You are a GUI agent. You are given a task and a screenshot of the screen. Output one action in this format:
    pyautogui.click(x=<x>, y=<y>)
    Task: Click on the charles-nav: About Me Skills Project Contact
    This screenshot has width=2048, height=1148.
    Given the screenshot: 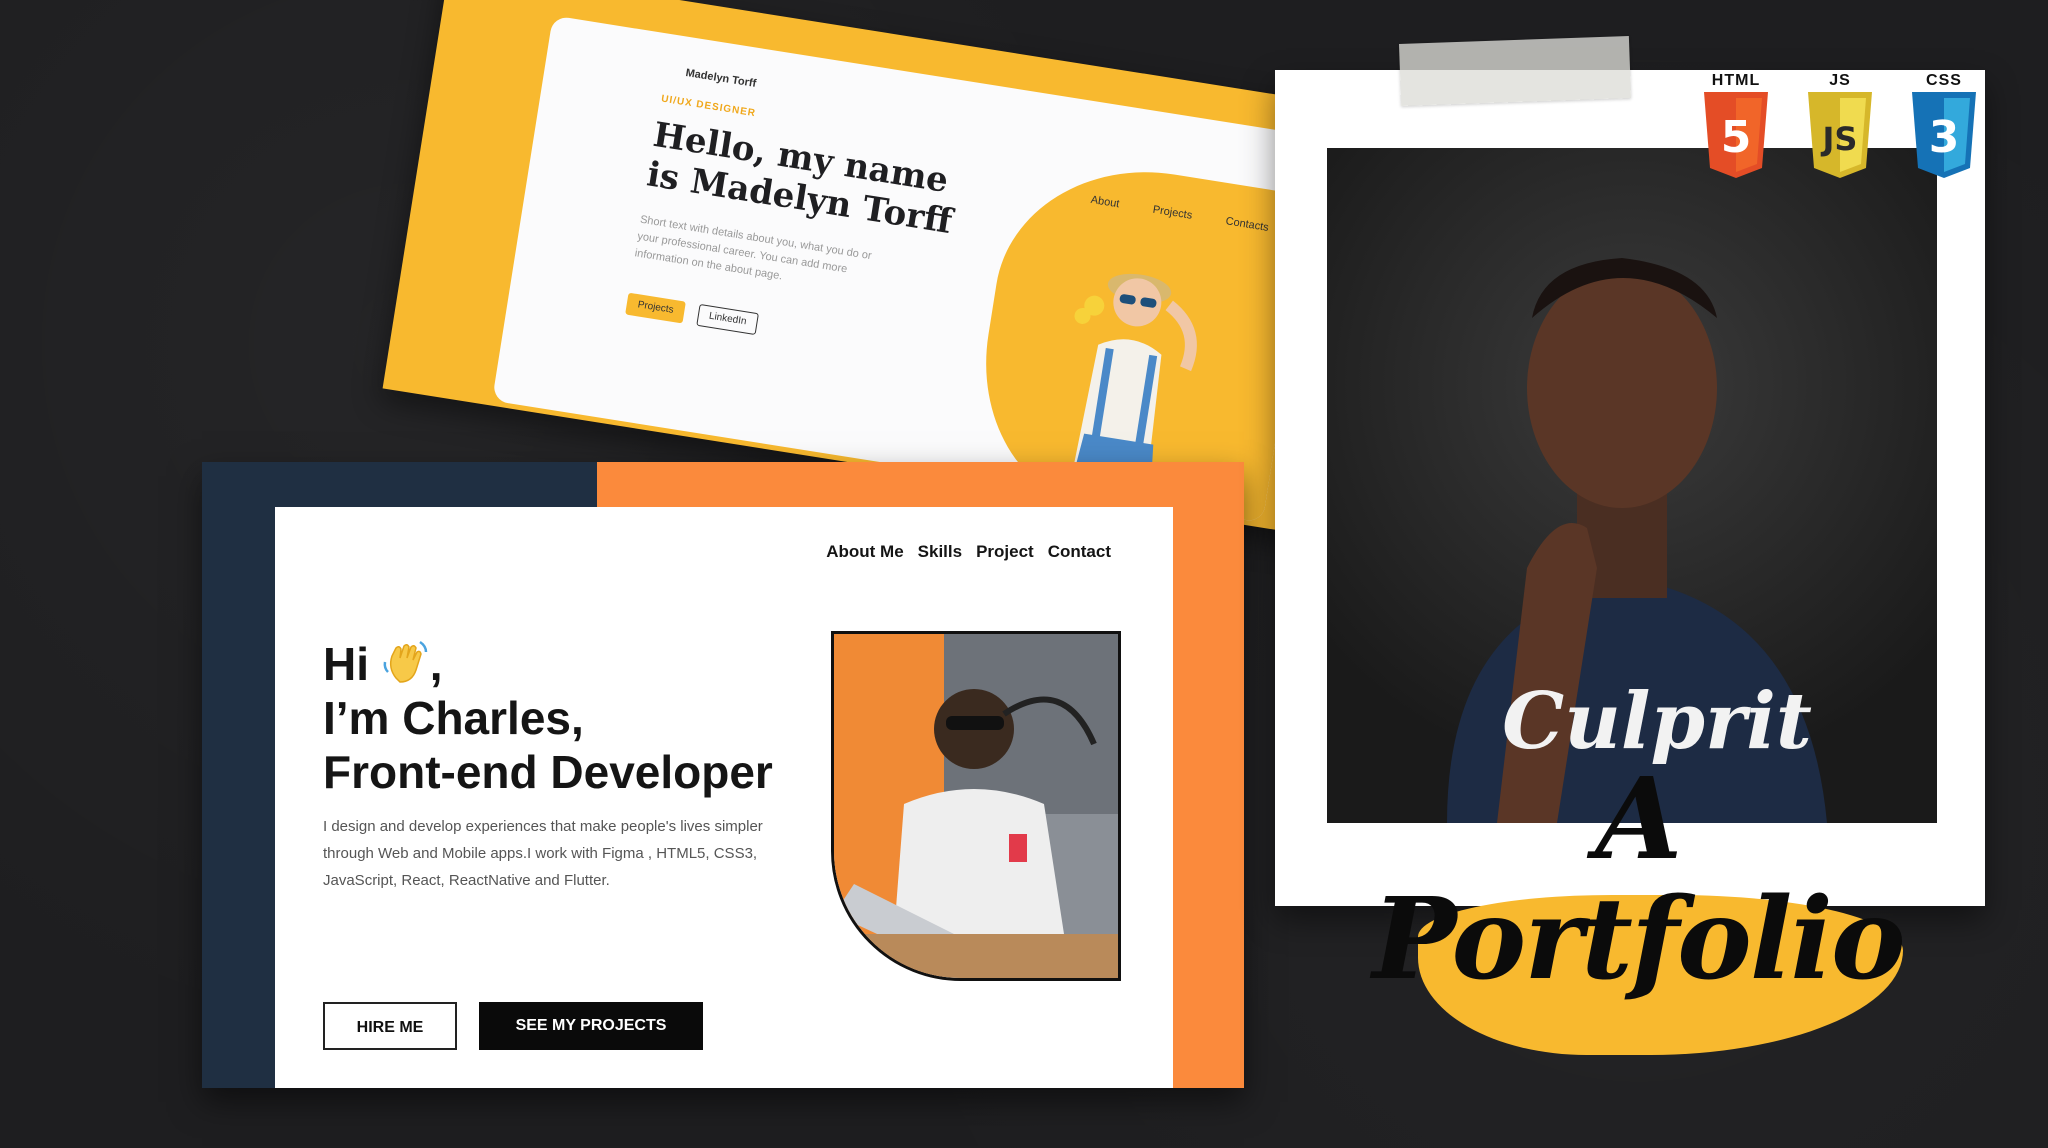 What is the action you would take?
    pyautogui.click(x=968, y=552)
    